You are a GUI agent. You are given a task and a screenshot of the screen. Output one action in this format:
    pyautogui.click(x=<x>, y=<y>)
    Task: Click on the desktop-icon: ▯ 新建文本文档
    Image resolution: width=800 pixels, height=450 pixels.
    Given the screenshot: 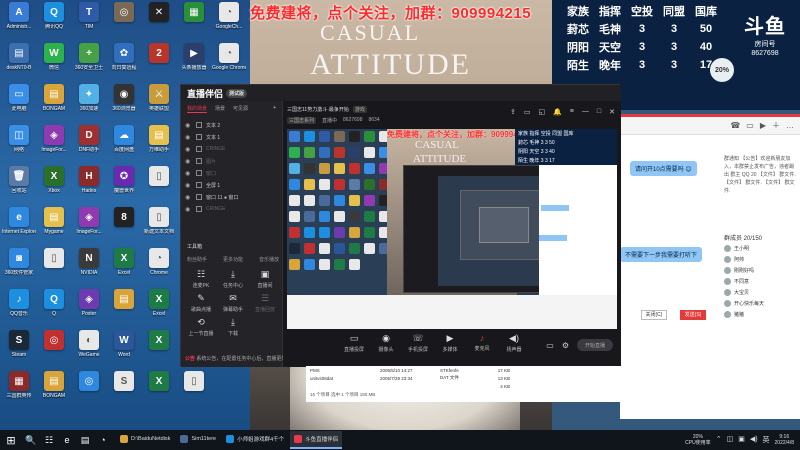 What is the action you would take?
    pyautogui.click(x=159, y=227)
    